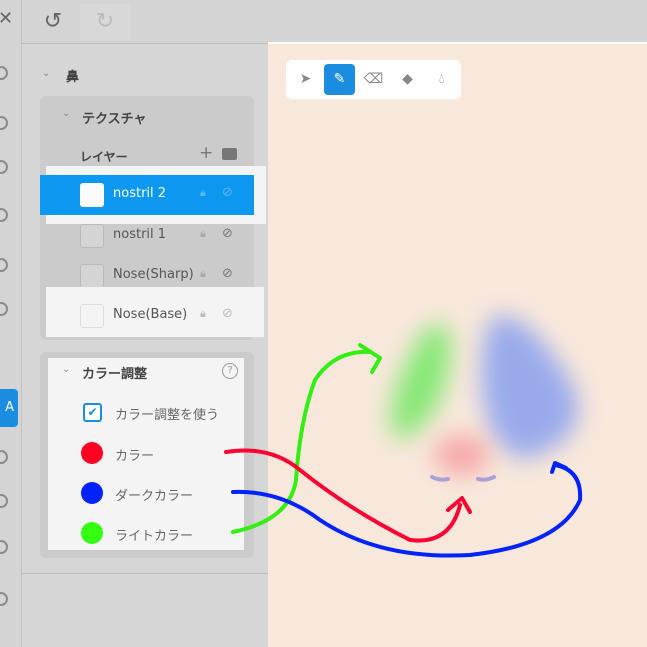 This screenshot has height=647, width=647. What do you see at coordinates (407, 509) in the screenshot?
I see `dark-color-arrow` at bounding box center [407, 509].